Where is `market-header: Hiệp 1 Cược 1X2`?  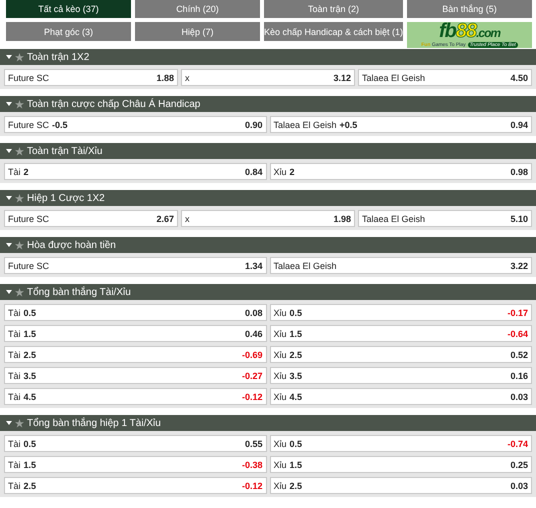 market-header: Hiệp 1 Cược 1X2 is located at coordinates (268, 198).